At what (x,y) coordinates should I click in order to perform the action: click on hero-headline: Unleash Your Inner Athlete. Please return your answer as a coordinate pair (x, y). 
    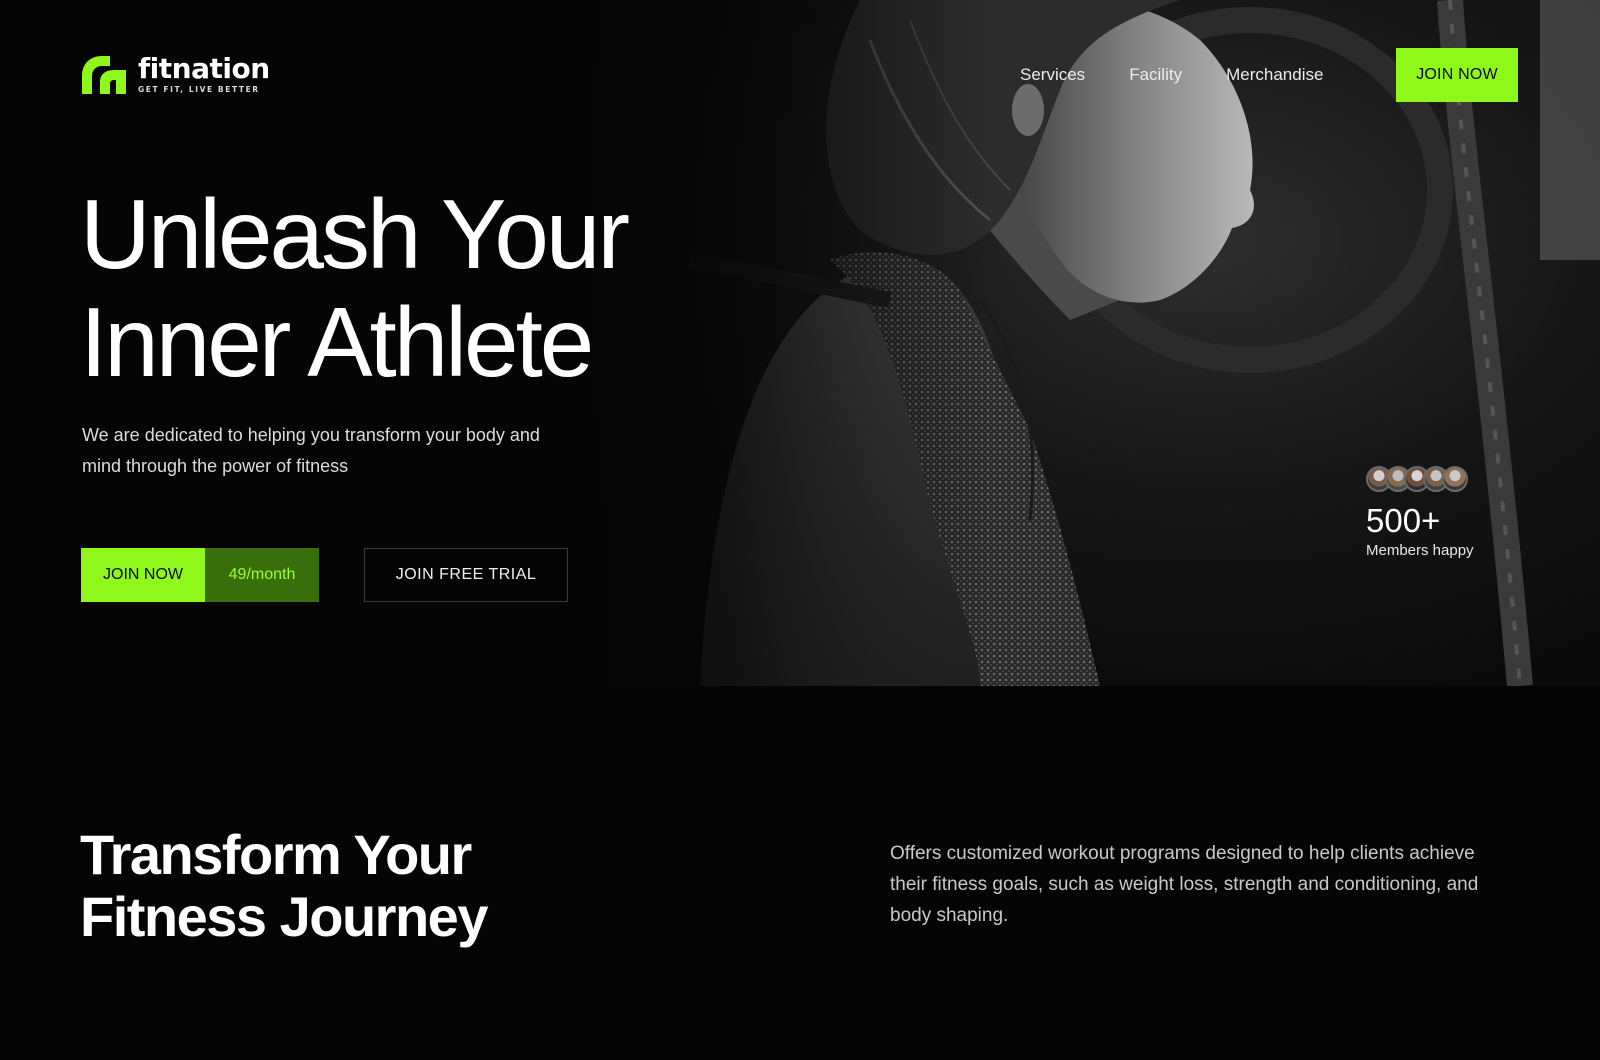
    Looking at the image, I should click on (355, 288).